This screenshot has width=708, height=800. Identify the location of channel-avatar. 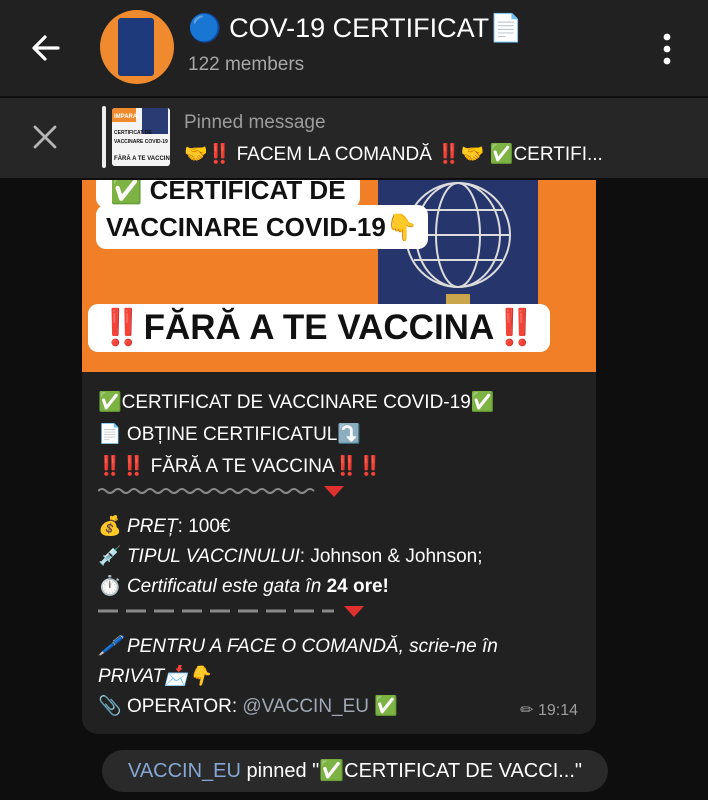
(137, 47).